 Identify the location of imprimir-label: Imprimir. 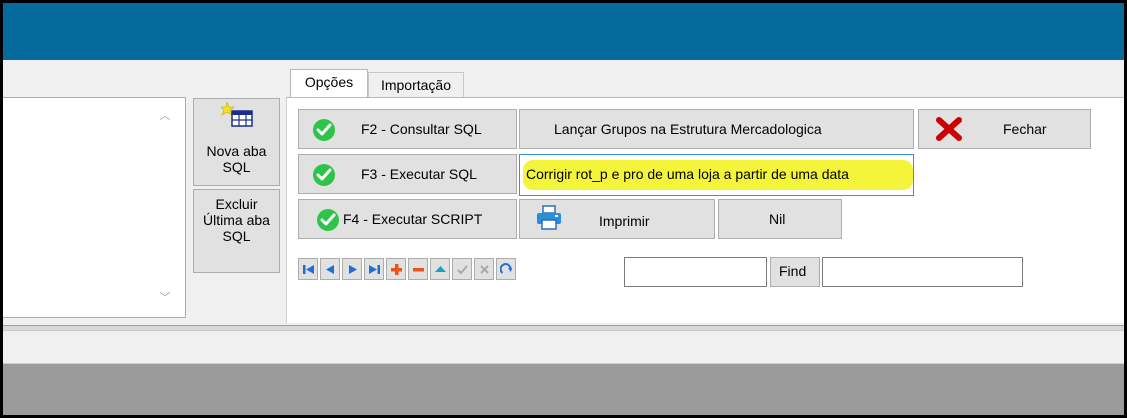
(624, 221).